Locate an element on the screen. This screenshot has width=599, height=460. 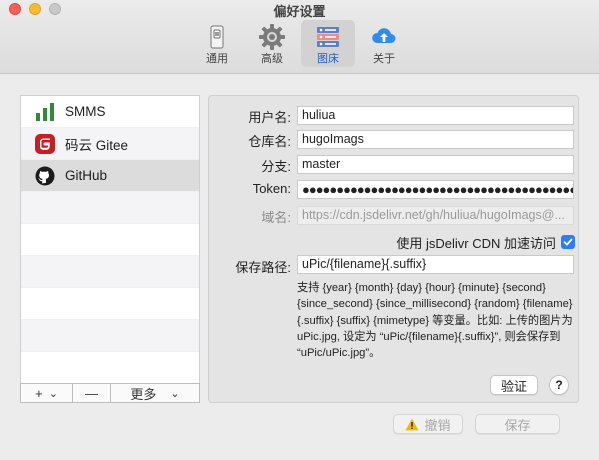
switch-icon is located at coordinates (217, 37).